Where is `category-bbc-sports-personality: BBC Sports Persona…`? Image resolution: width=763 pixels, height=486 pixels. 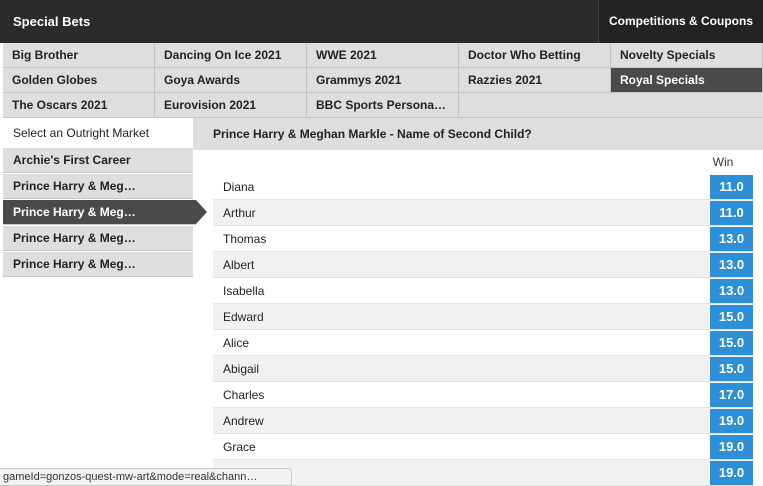 category-bbc-sports-personality: BBC Sports Persona… is located at coordinates (383, 105).